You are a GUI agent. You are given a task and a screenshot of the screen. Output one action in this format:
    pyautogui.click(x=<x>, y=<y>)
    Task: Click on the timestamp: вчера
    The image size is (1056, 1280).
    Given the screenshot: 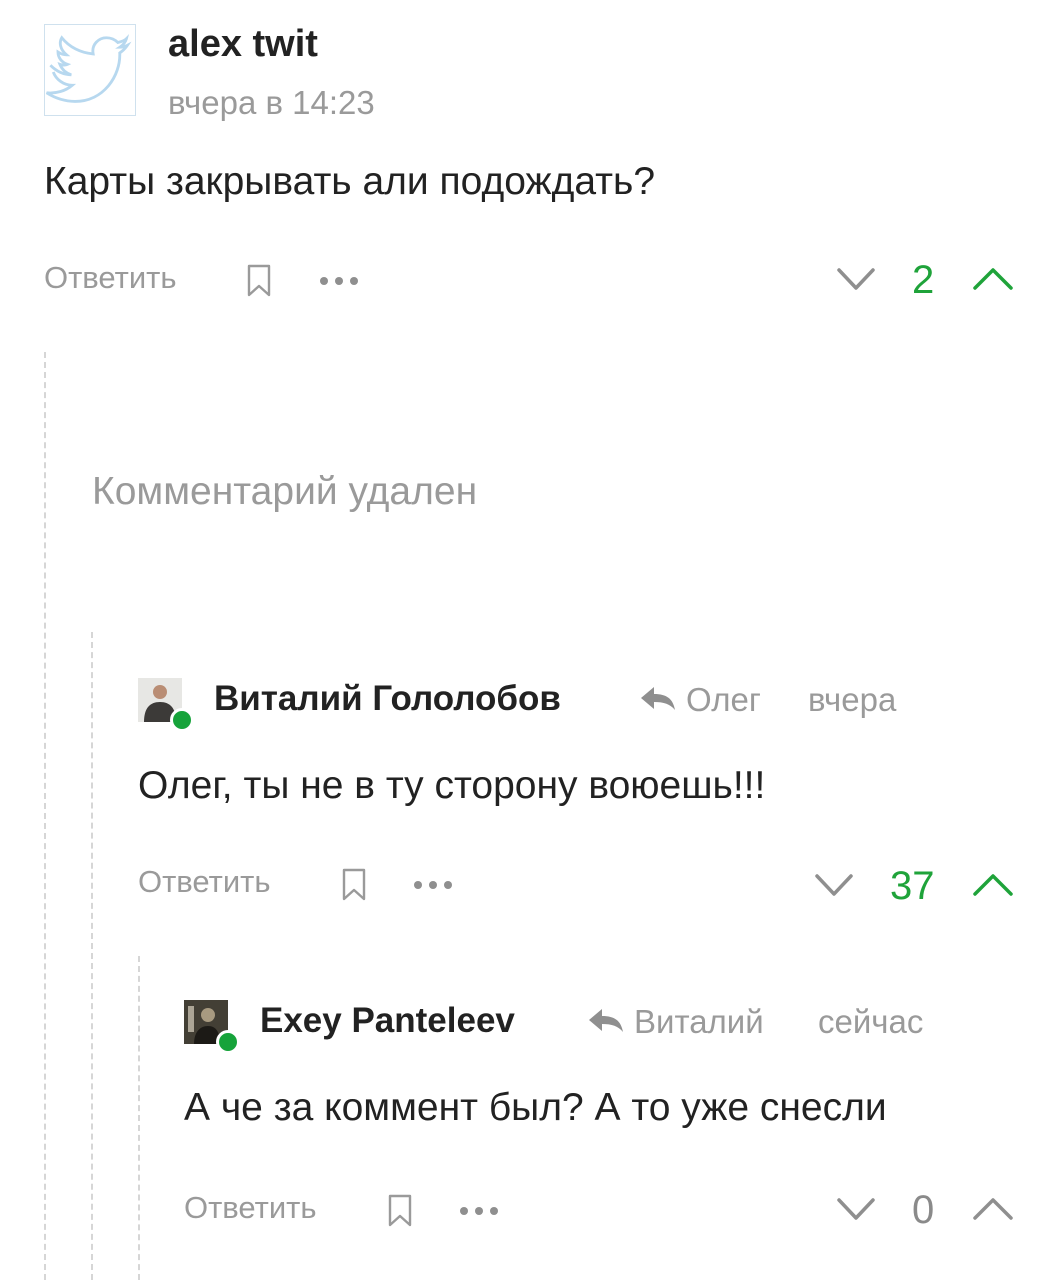 What is the action you would take?
    pyautogui.click(x=852, y=699)
    